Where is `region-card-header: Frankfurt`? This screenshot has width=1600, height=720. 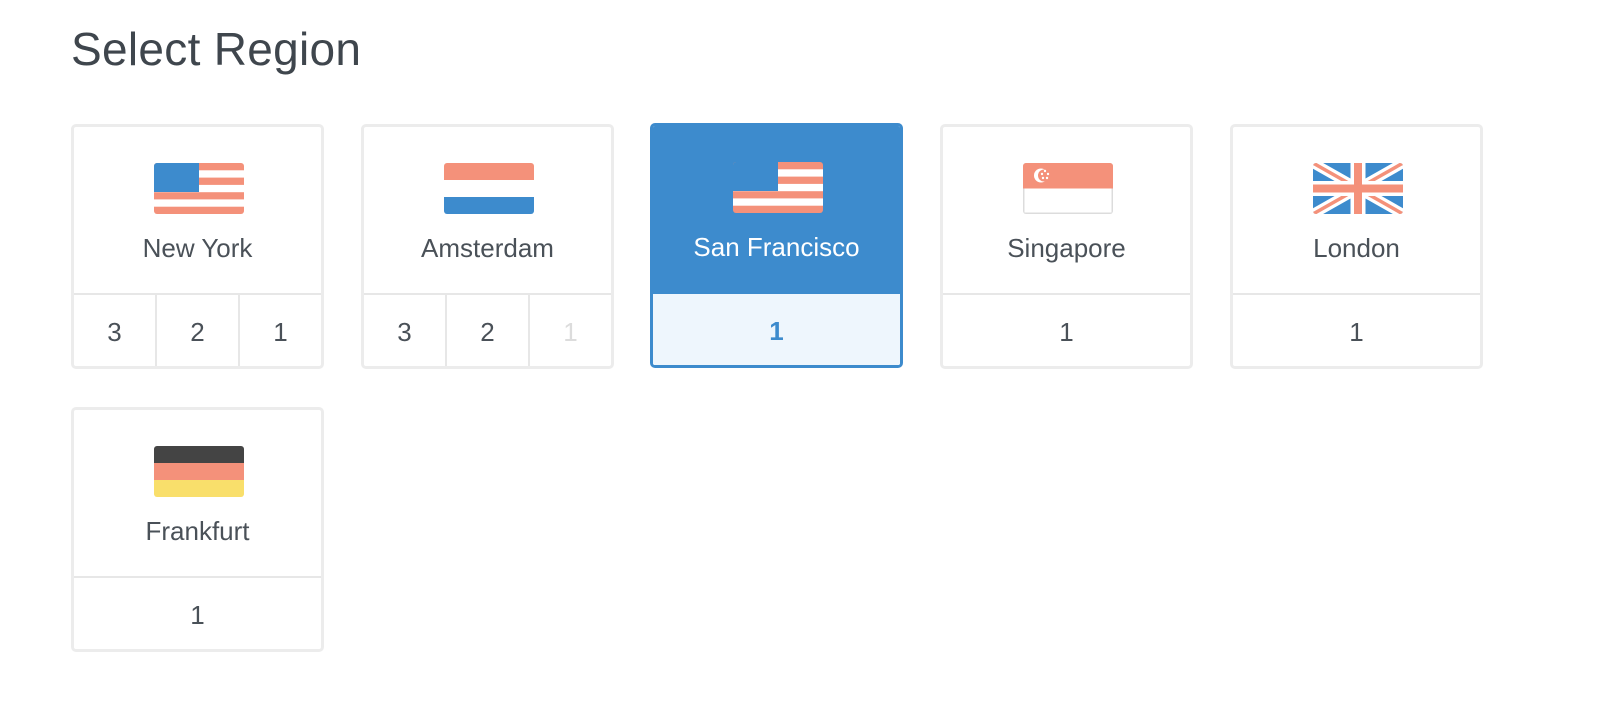
region-card-header: Frankfurt is located at coordinates (197, 494).